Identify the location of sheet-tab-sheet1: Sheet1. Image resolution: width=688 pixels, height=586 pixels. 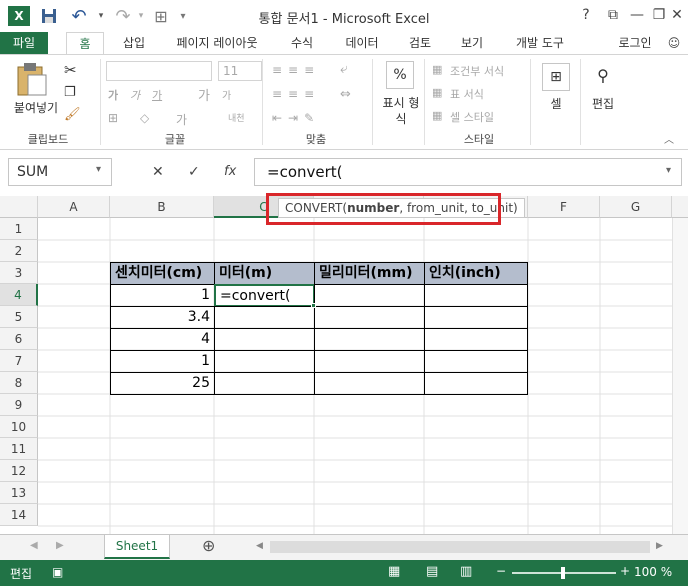
(137, 547).